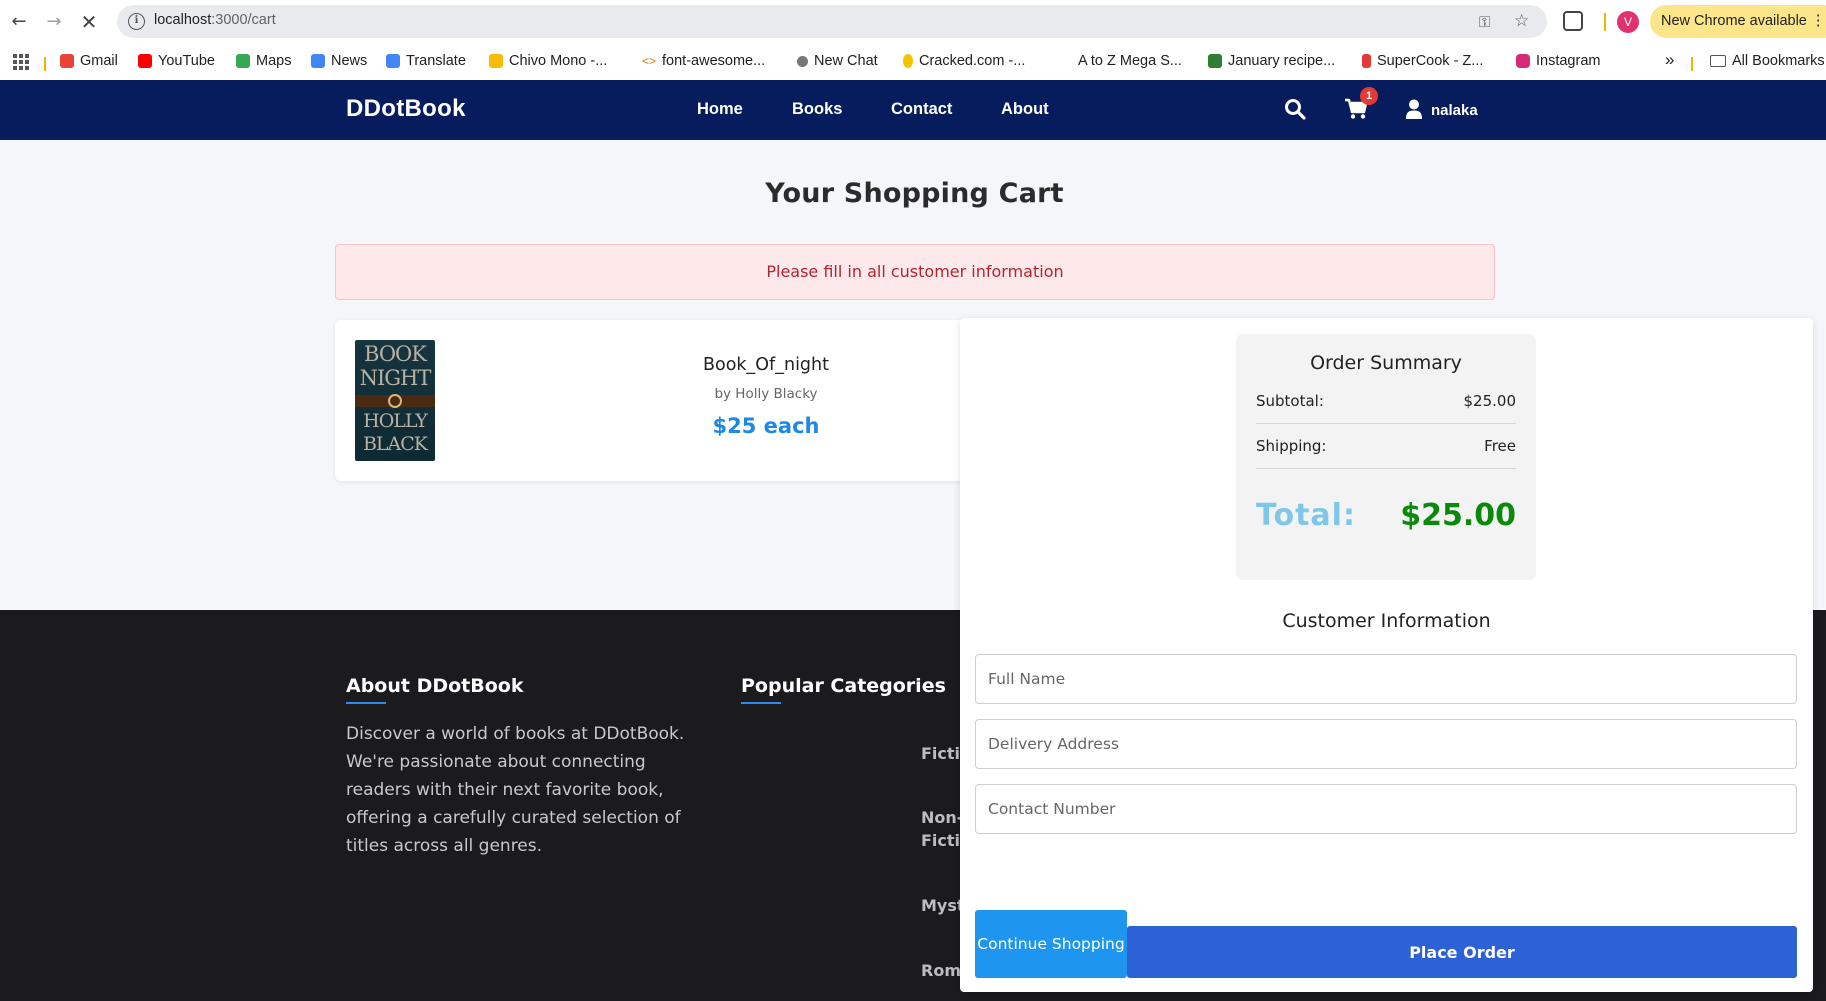 Image resolution: width=1826 pixels, height=1001 pixels. What do you see at coordinates (496, 61) in the screenshot?
I see `chivo-mono-icon` at bounding box center [496, 61].